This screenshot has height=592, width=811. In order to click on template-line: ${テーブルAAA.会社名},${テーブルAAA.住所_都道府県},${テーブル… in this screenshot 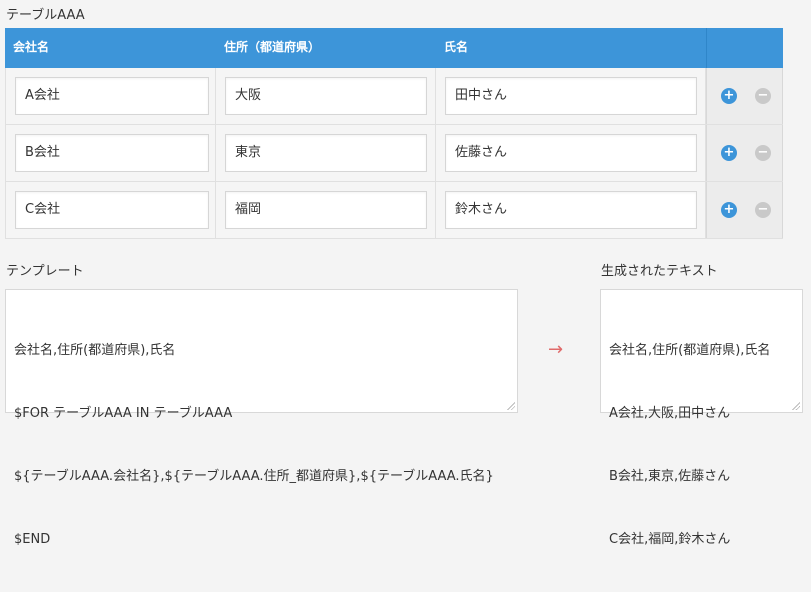, I will do `click(254, 476)`.